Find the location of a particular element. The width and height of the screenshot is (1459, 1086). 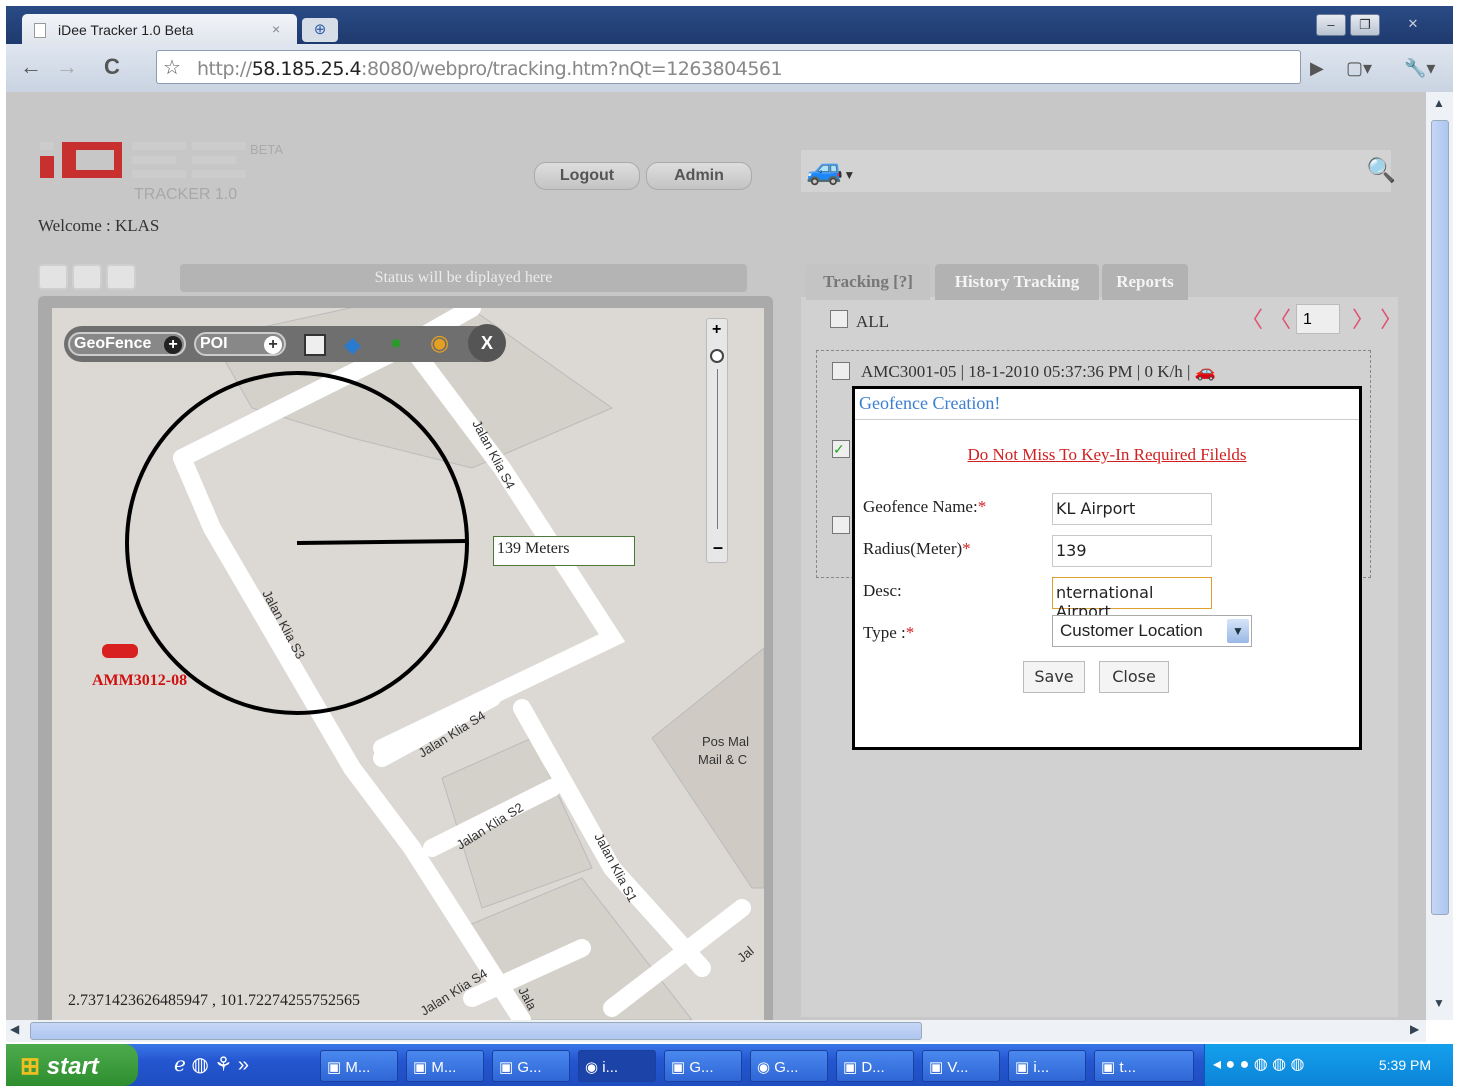

geofence-button: GeoFence + is located at coordinates (127, 344).